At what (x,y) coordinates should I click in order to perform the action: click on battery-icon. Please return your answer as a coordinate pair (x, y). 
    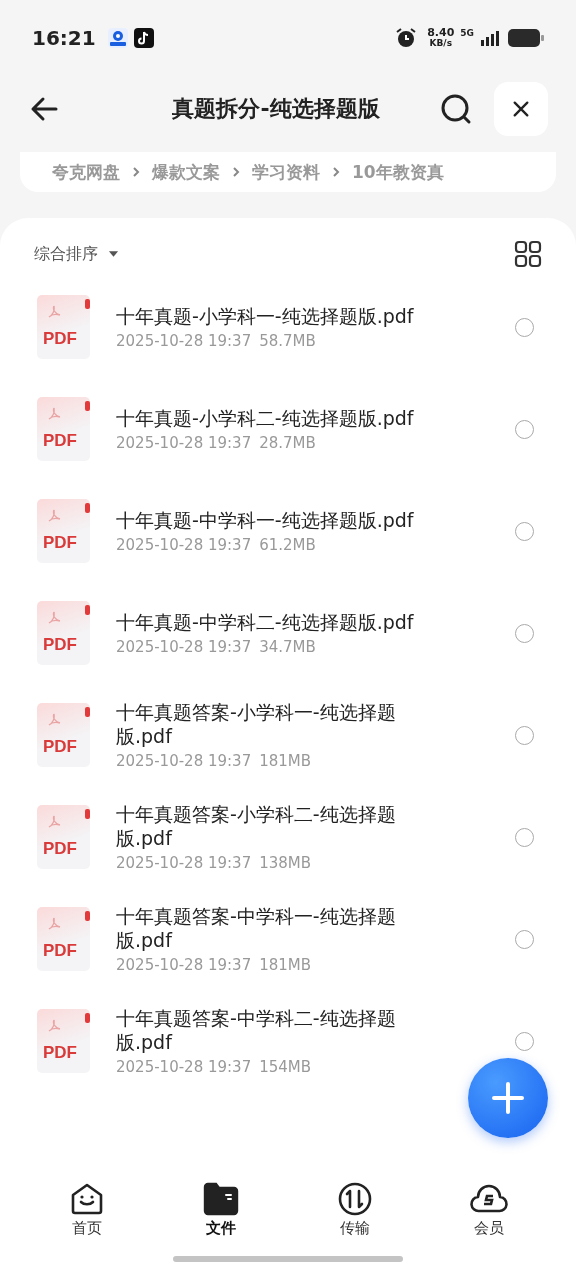
    Looking at the image, I should click on (526, 38).